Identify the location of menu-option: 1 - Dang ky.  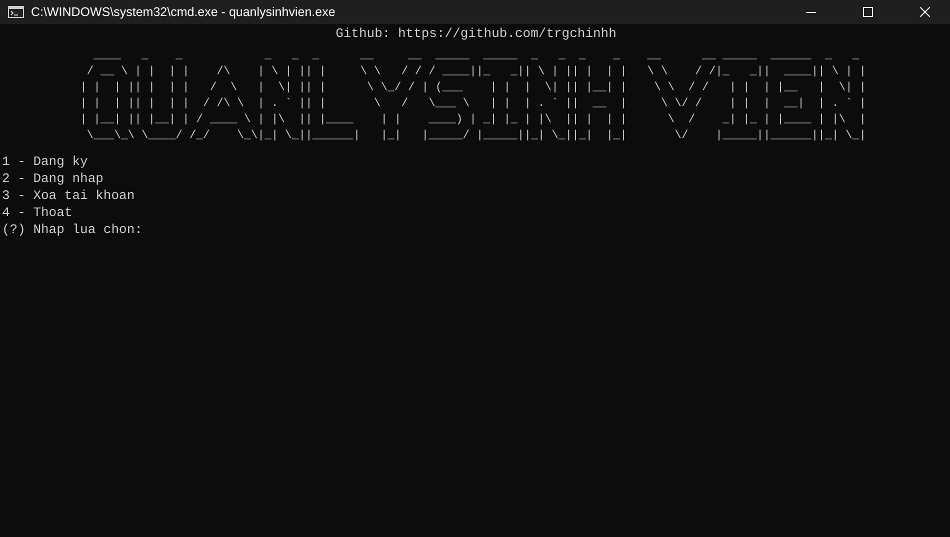
(45, 161).